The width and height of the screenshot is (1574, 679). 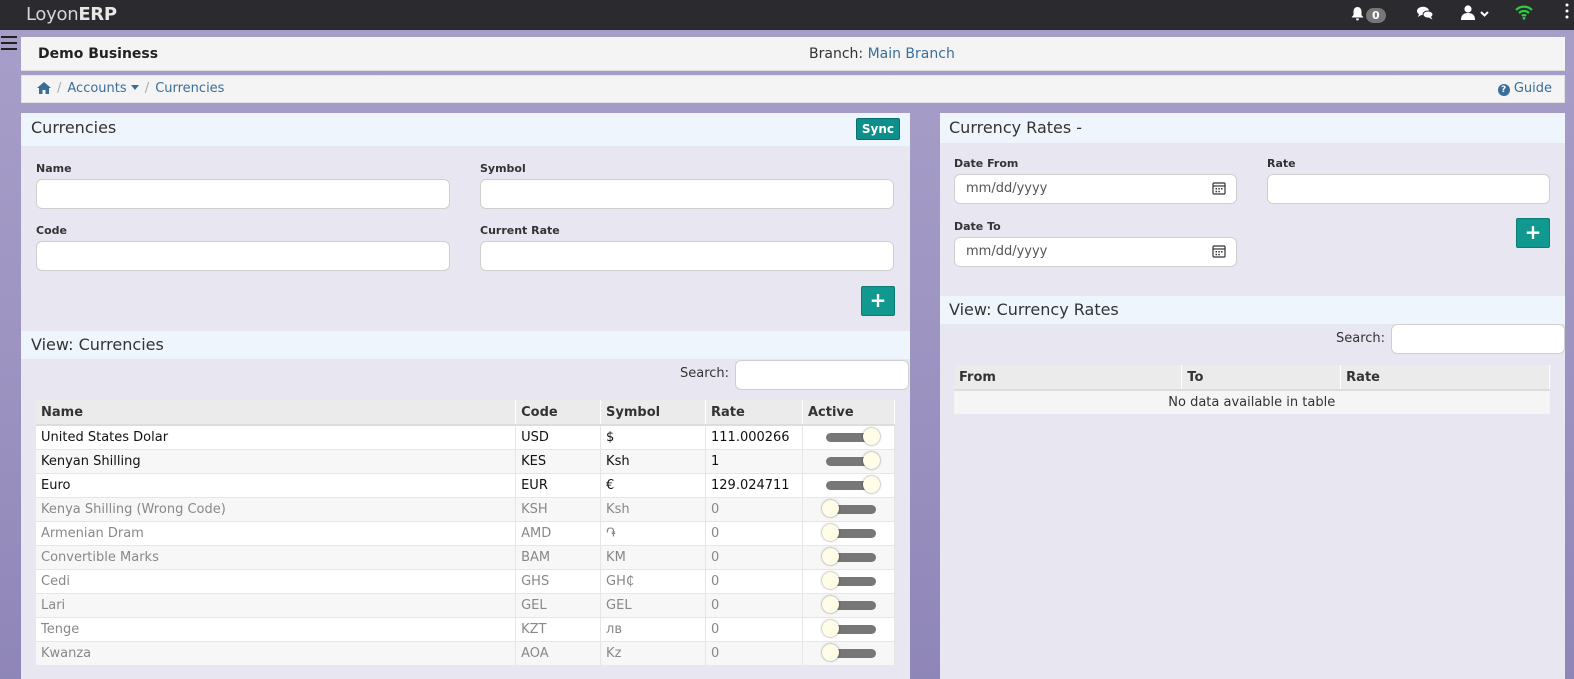 I want to click on cell-code: GEL, so click(x=558, y=604).